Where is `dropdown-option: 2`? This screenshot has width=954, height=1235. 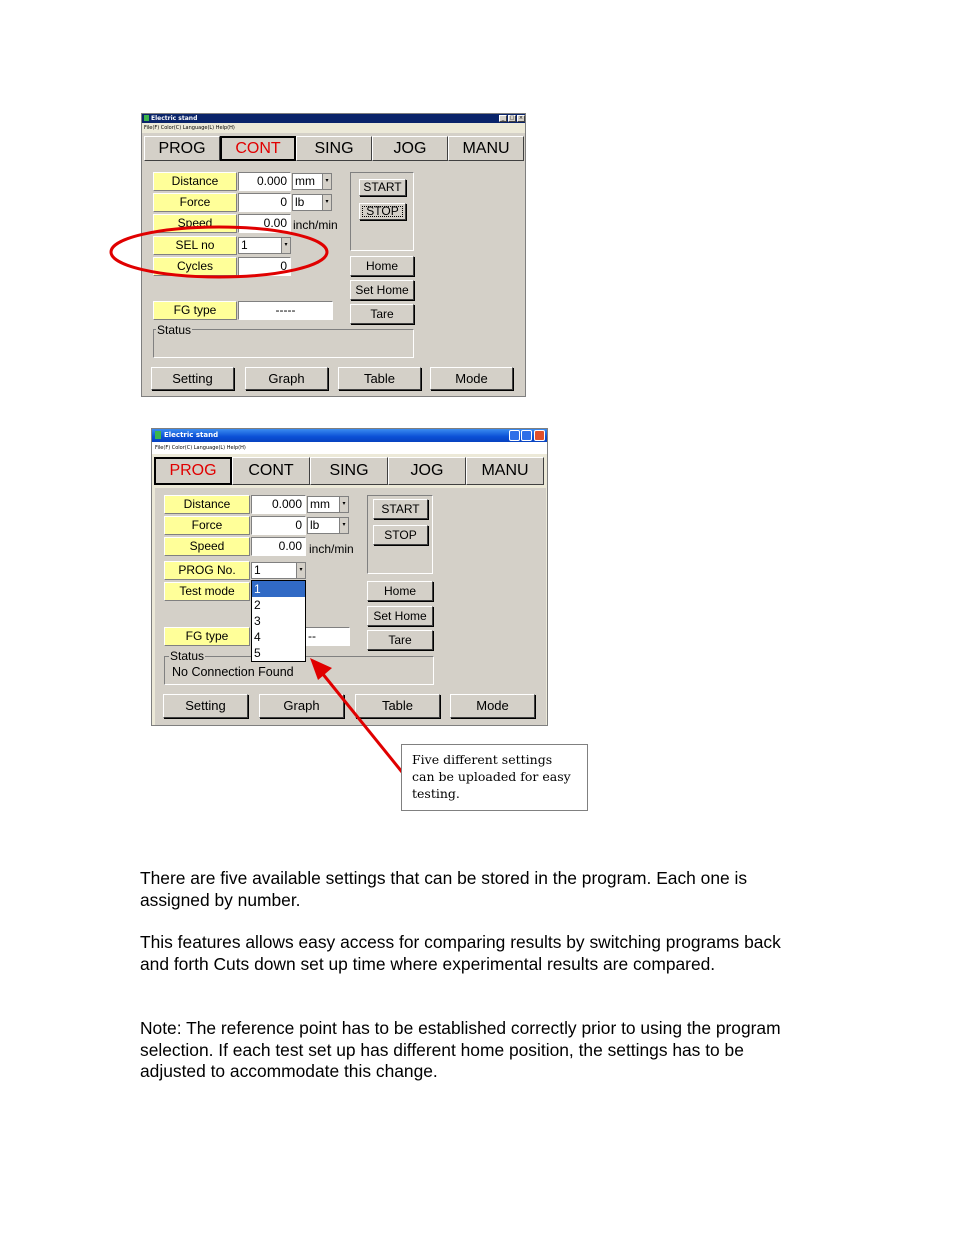
dropdown-option: 2 is located at coordinates (278, 605).